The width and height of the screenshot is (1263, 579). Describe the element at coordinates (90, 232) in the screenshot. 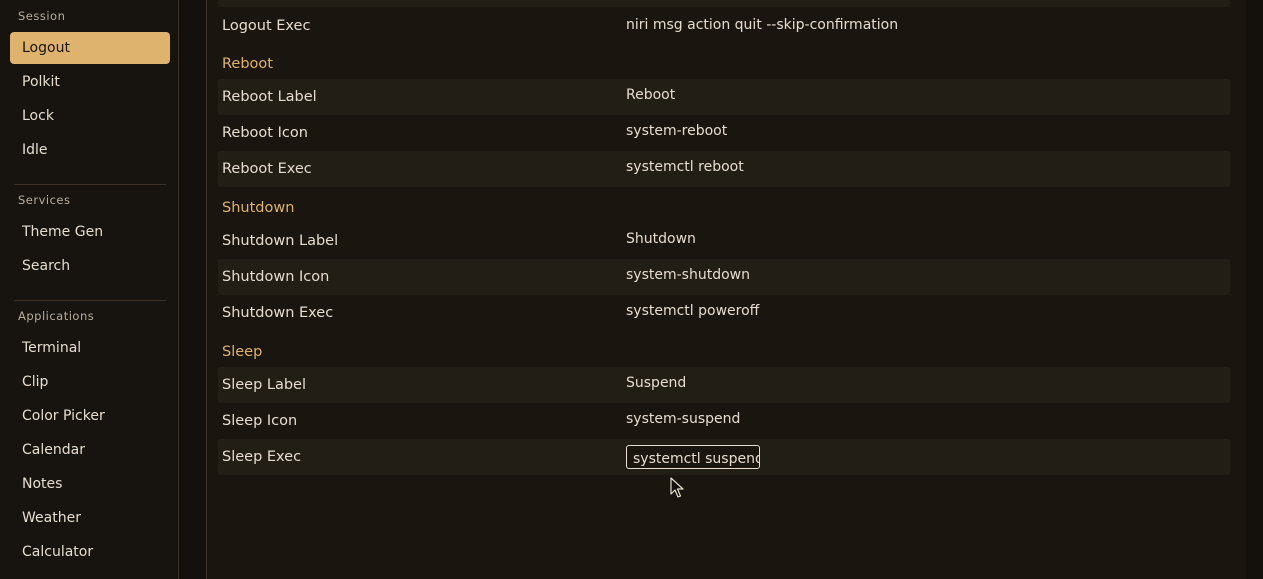

I see `sidebar-item-theme-gen: Theme Gen` at that location.